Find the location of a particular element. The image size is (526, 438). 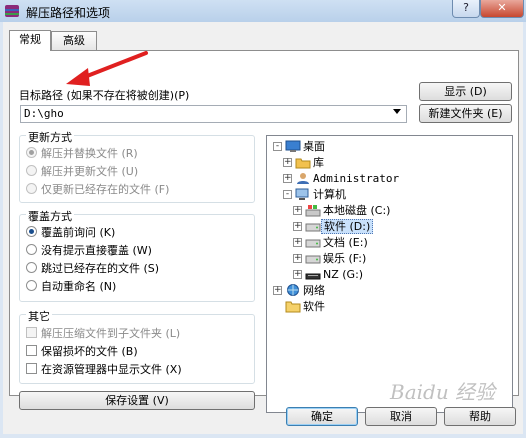

watermark: Baidu 经验 is located at coordinates (443, 392).